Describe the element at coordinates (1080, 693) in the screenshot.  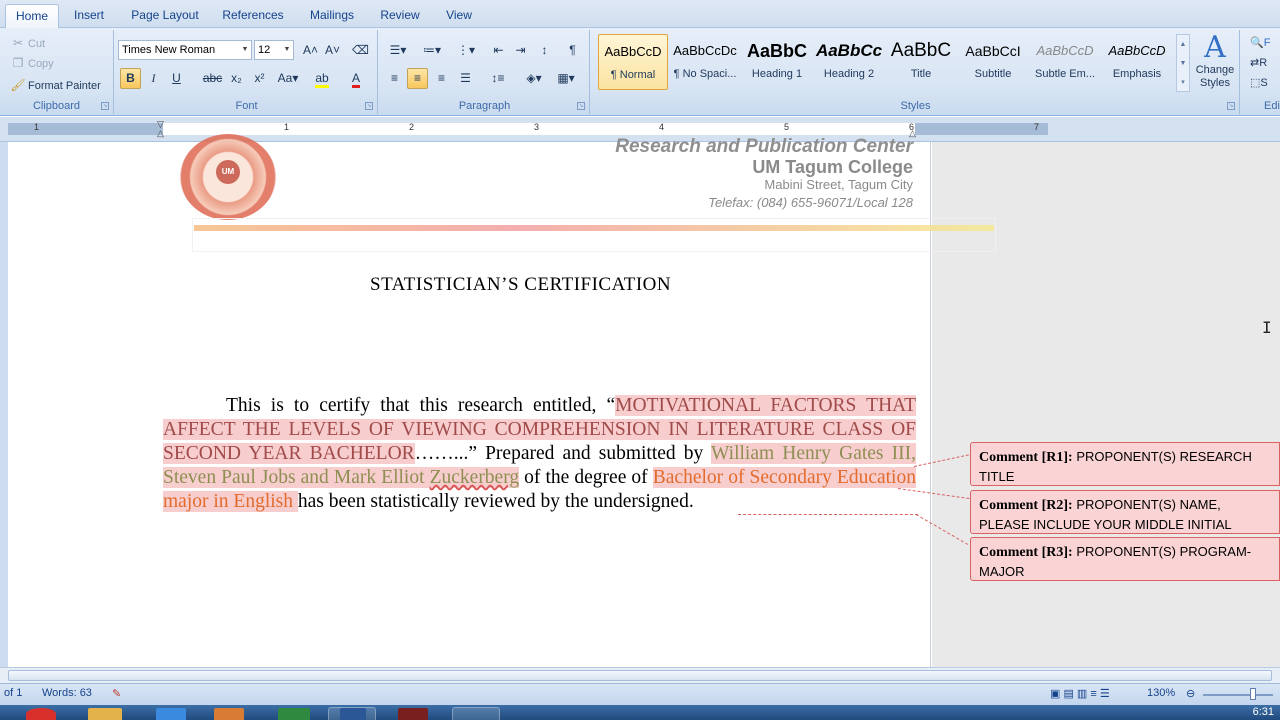
I see `view-buttons: ▣ ▤ ▥ ≡ ☰` at that location.